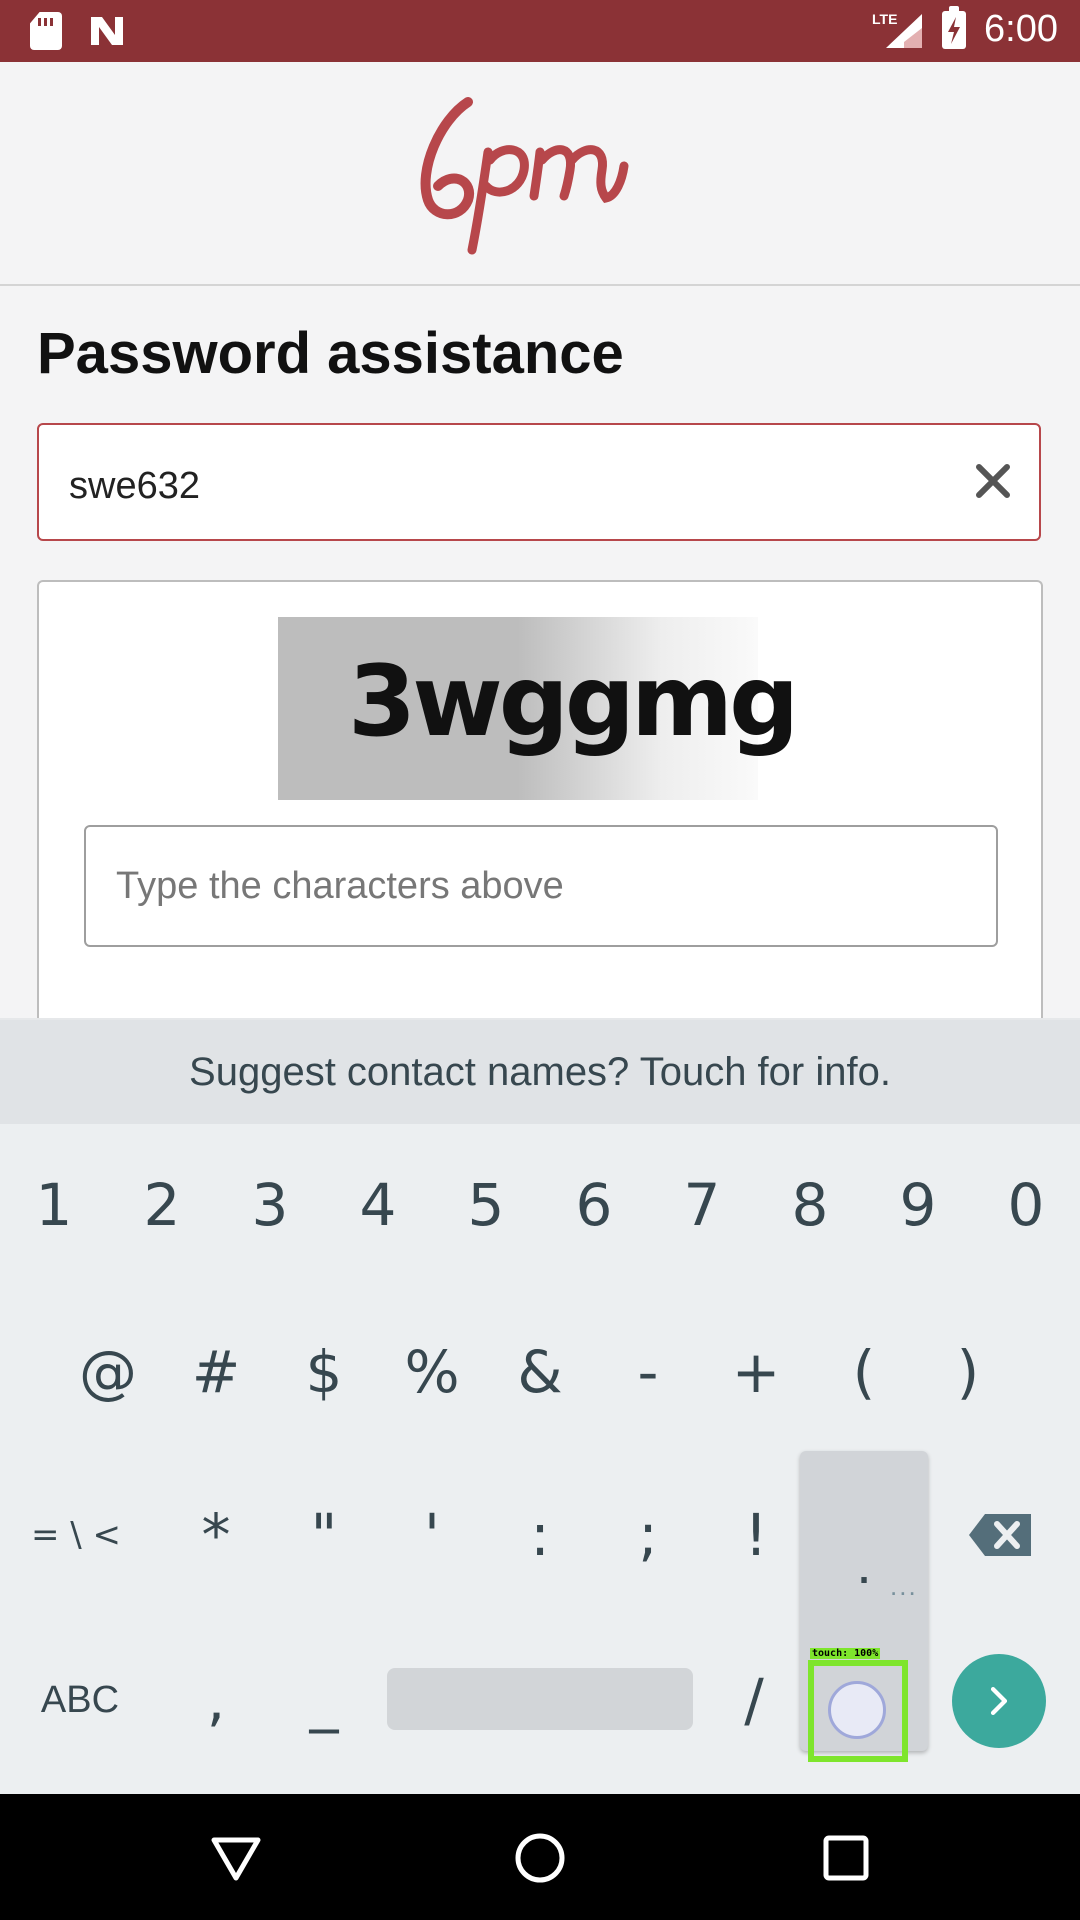 This screenshot has height=1920, width=1080. What do you see at coordinates (918, 1205) in the screenshot?
I see `key-9: 9` at bounding box center [918, 1205].